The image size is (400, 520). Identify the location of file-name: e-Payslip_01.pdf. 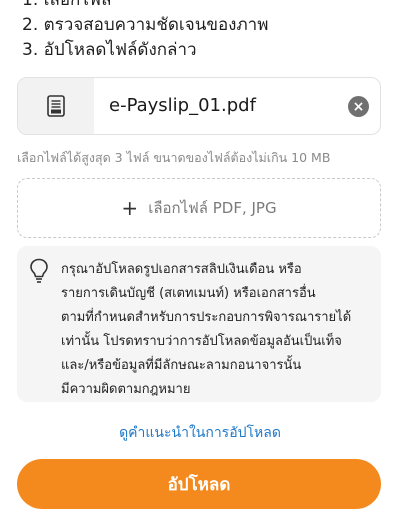
(182, 105).